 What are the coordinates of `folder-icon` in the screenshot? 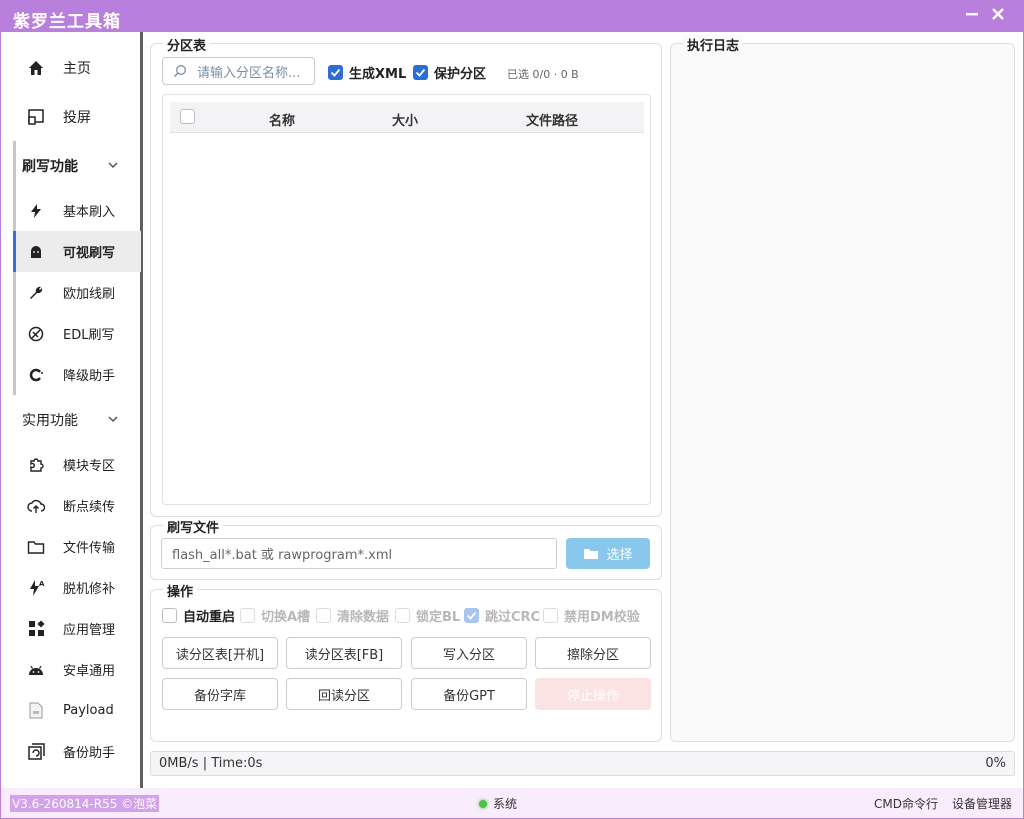 It's located at (36, 547).